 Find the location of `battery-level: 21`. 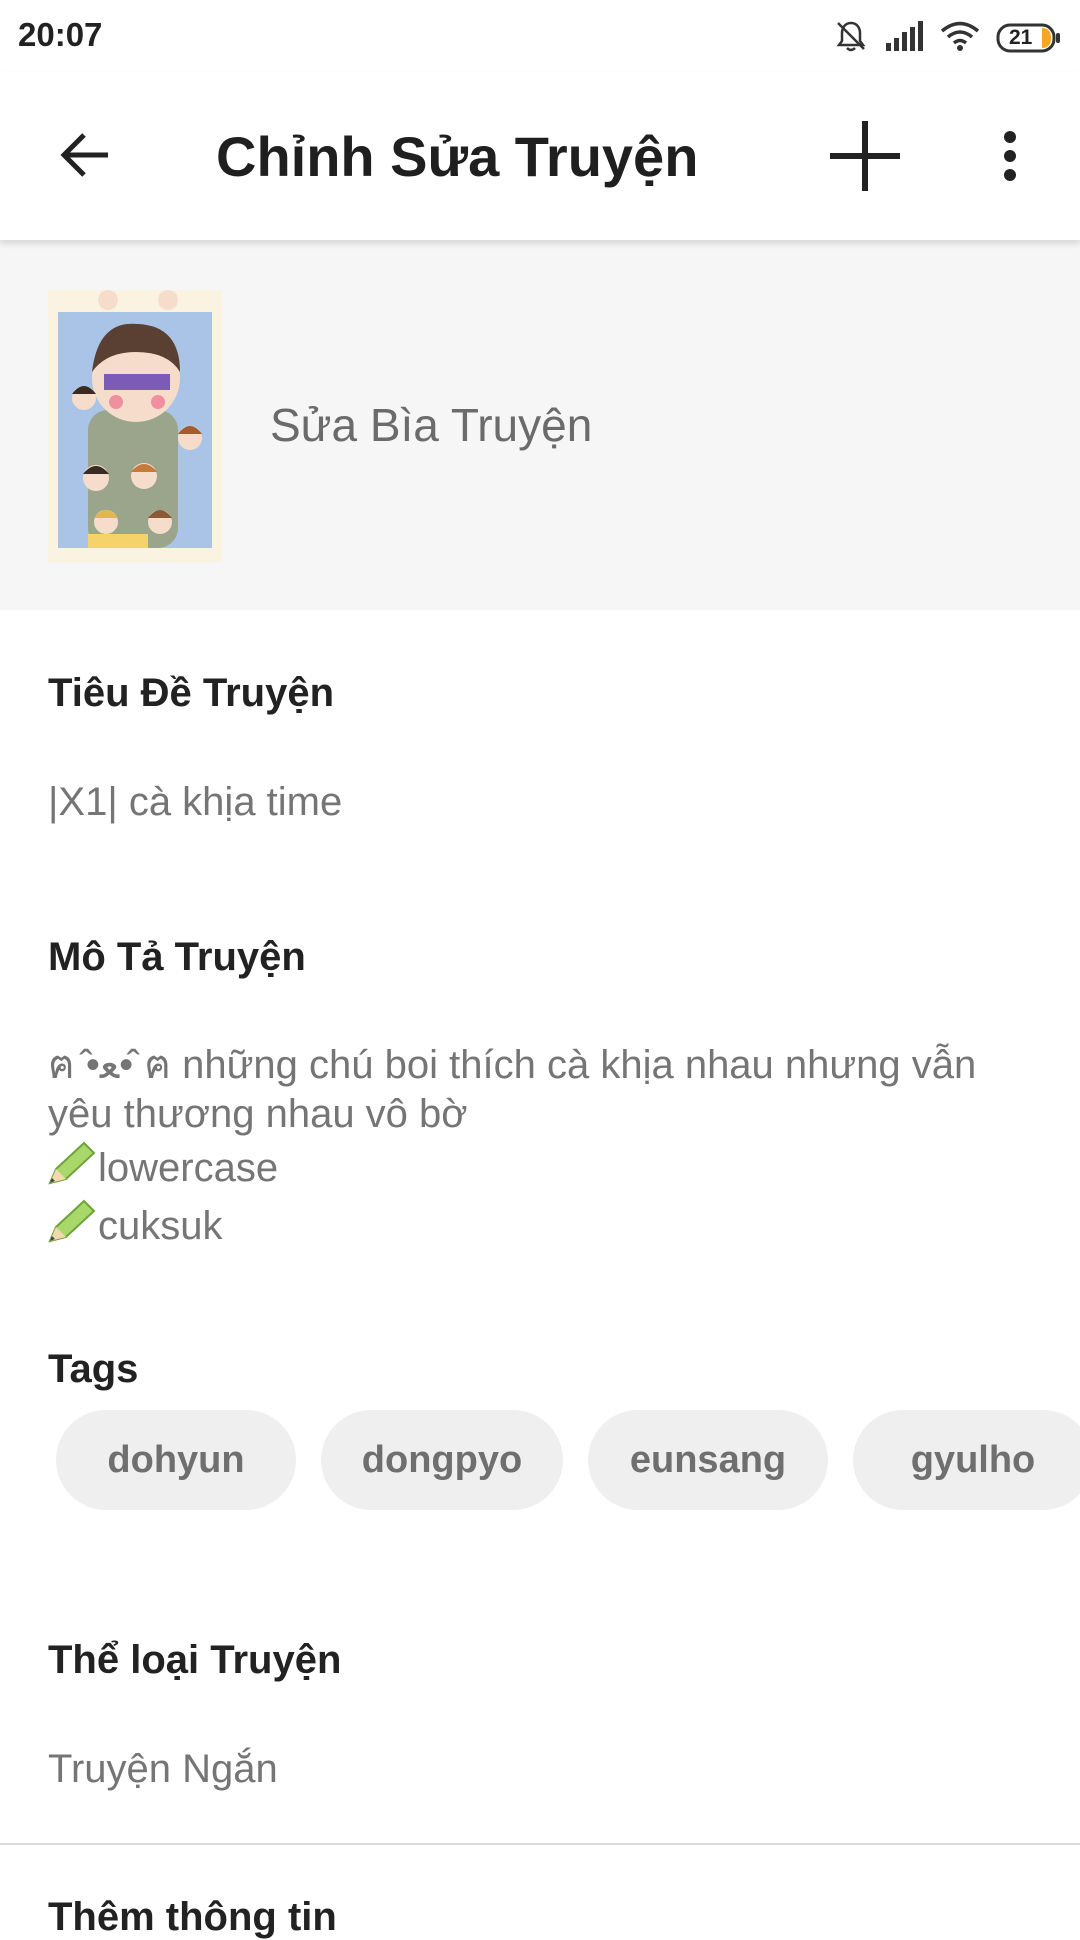

battery-level: 21 is located at coordinates (1021, 37).